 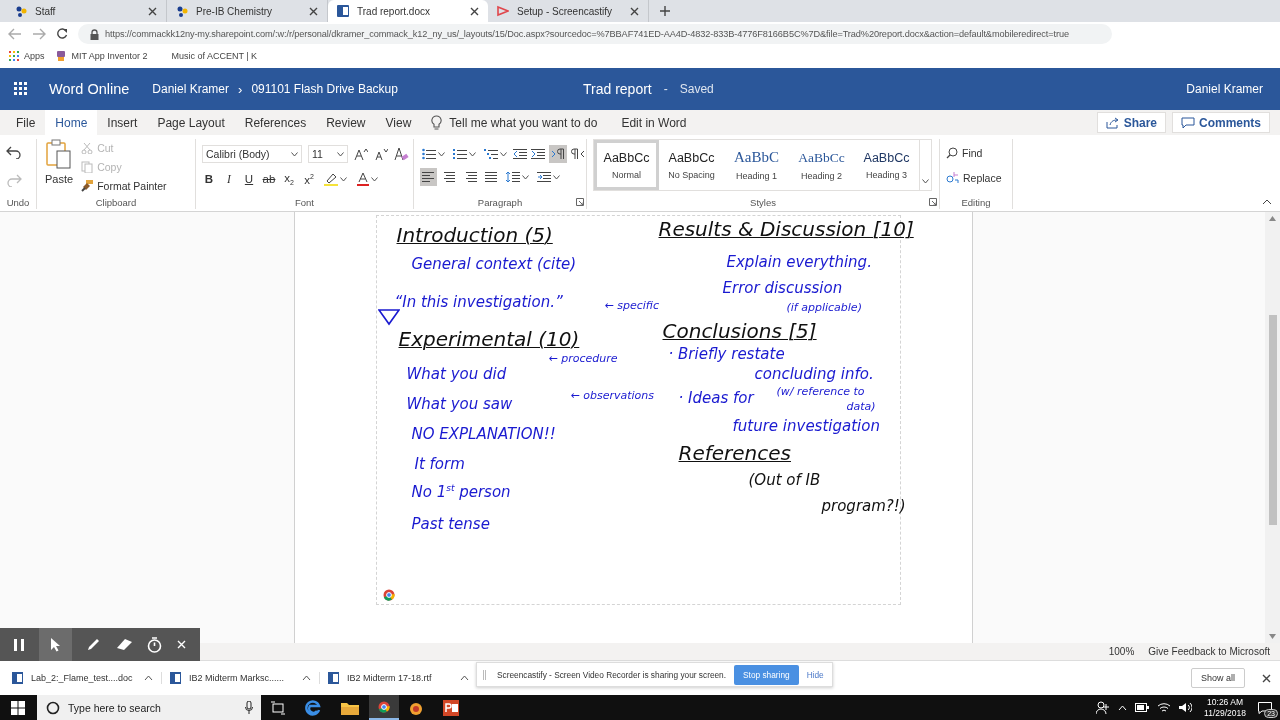 I want to click on replace-button: Replace, so click(x=974, y=177).